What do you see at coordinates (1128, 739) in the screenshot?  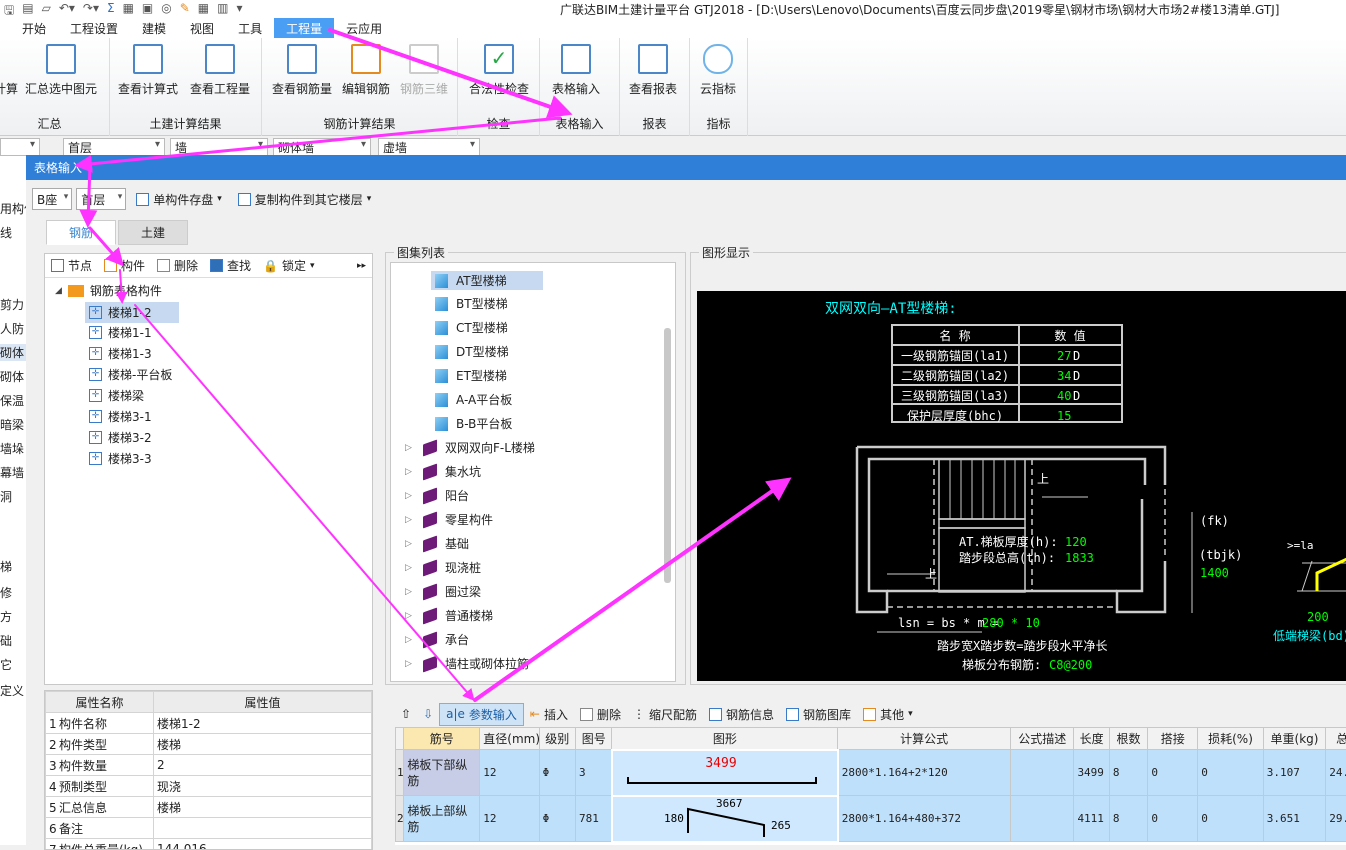 I see `column-header: 根数` at bounding box center [1128, 739].